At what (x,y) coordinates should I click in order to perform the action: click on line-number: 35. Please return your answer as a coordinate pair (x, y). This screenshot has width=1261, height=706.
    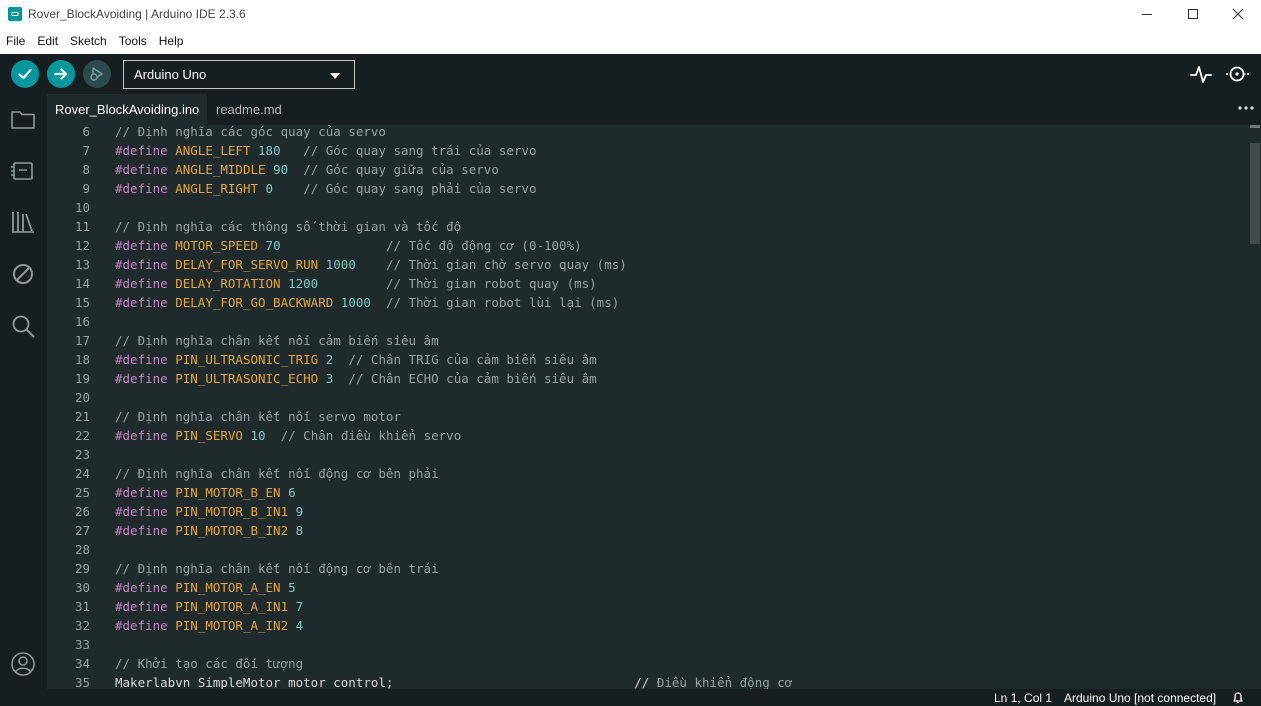
    Looking at the image, I should click on (82, 682).